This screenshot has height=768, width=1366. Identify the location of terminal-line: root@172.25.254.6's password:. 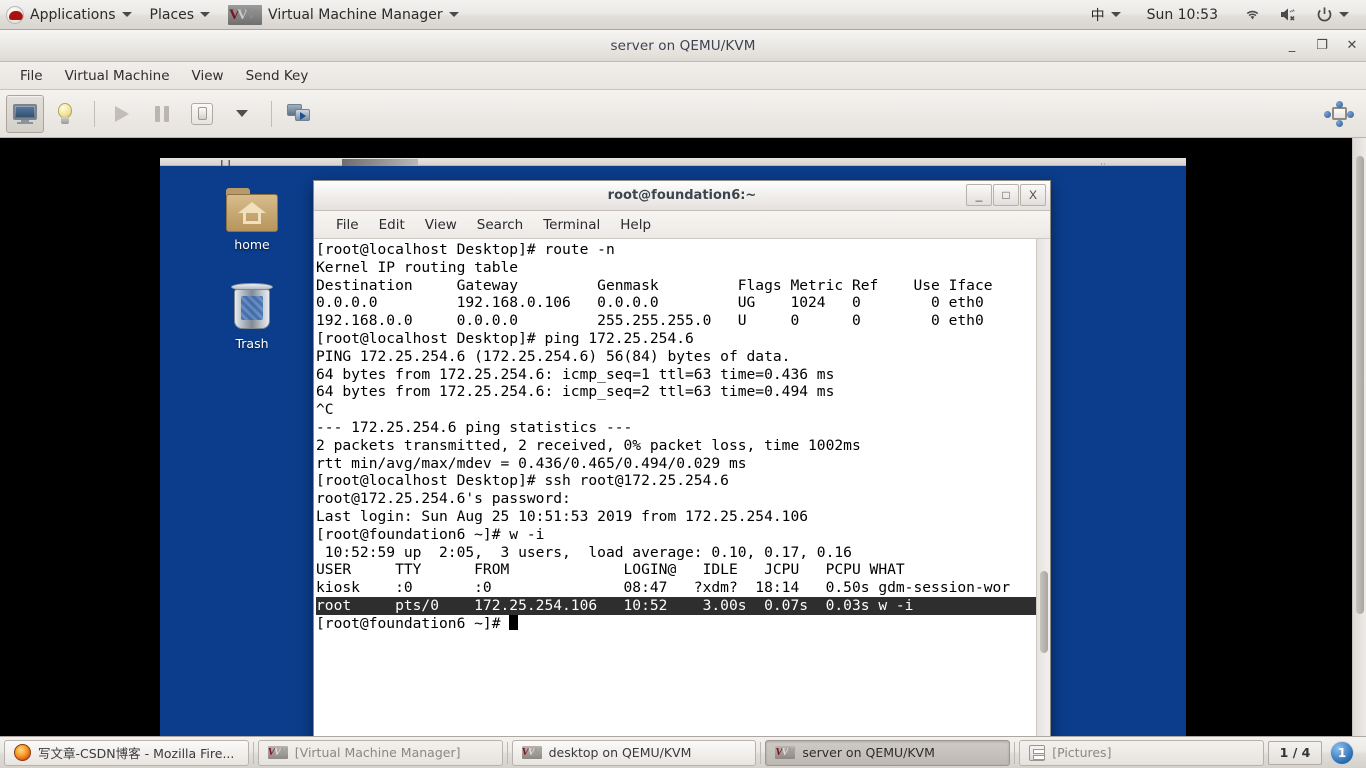
(443, 499).